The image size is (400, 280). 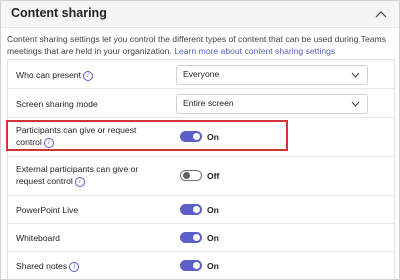 I want to click on setting-row-whiteboard: Whiteboard On, so click(x=201, y=238).